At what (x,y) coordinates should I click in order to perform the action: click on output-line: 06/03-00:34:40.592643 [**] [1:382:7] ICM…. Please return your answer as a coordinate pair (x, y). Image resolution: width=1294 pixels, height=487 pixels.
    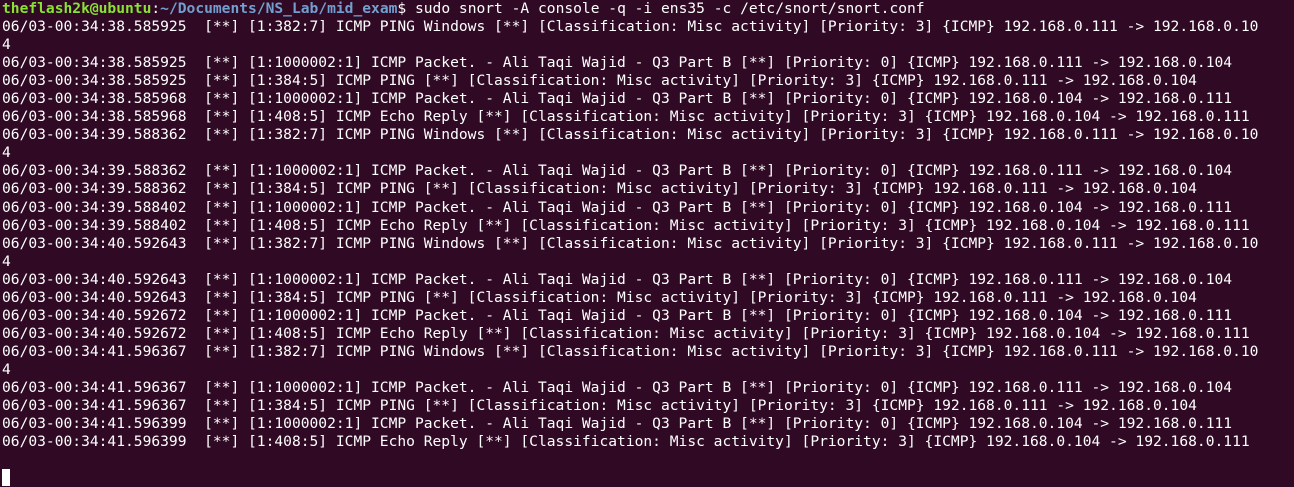
    Looking at the image, I should click on (630, 243).